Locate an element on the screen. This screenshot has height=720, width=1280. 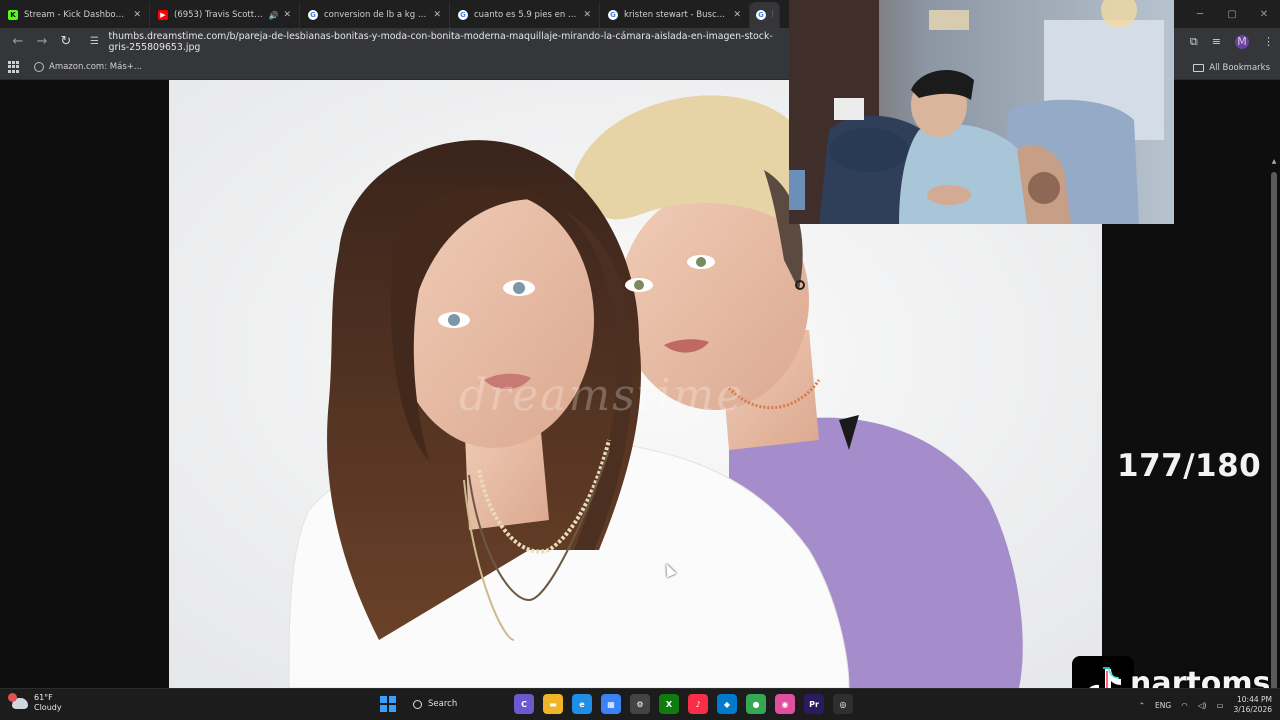
xbox-icon: X is located at coordinates (669, 704).